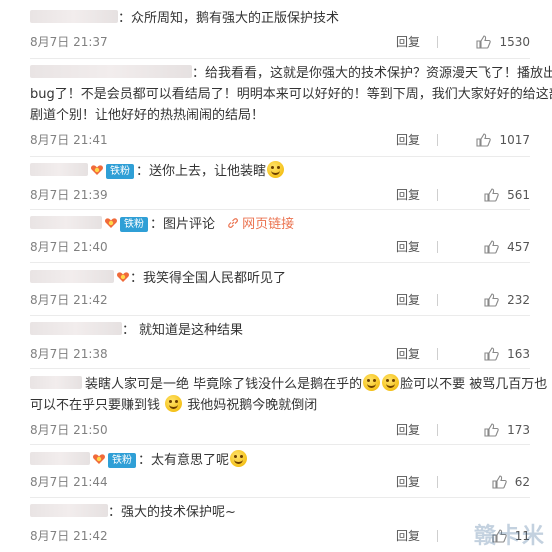 This screenshot has height=552, width=552. What do you see at coordinates (518, 300) in the screenshot?
I see `like-count: 232` at bounding box center [518, 300].